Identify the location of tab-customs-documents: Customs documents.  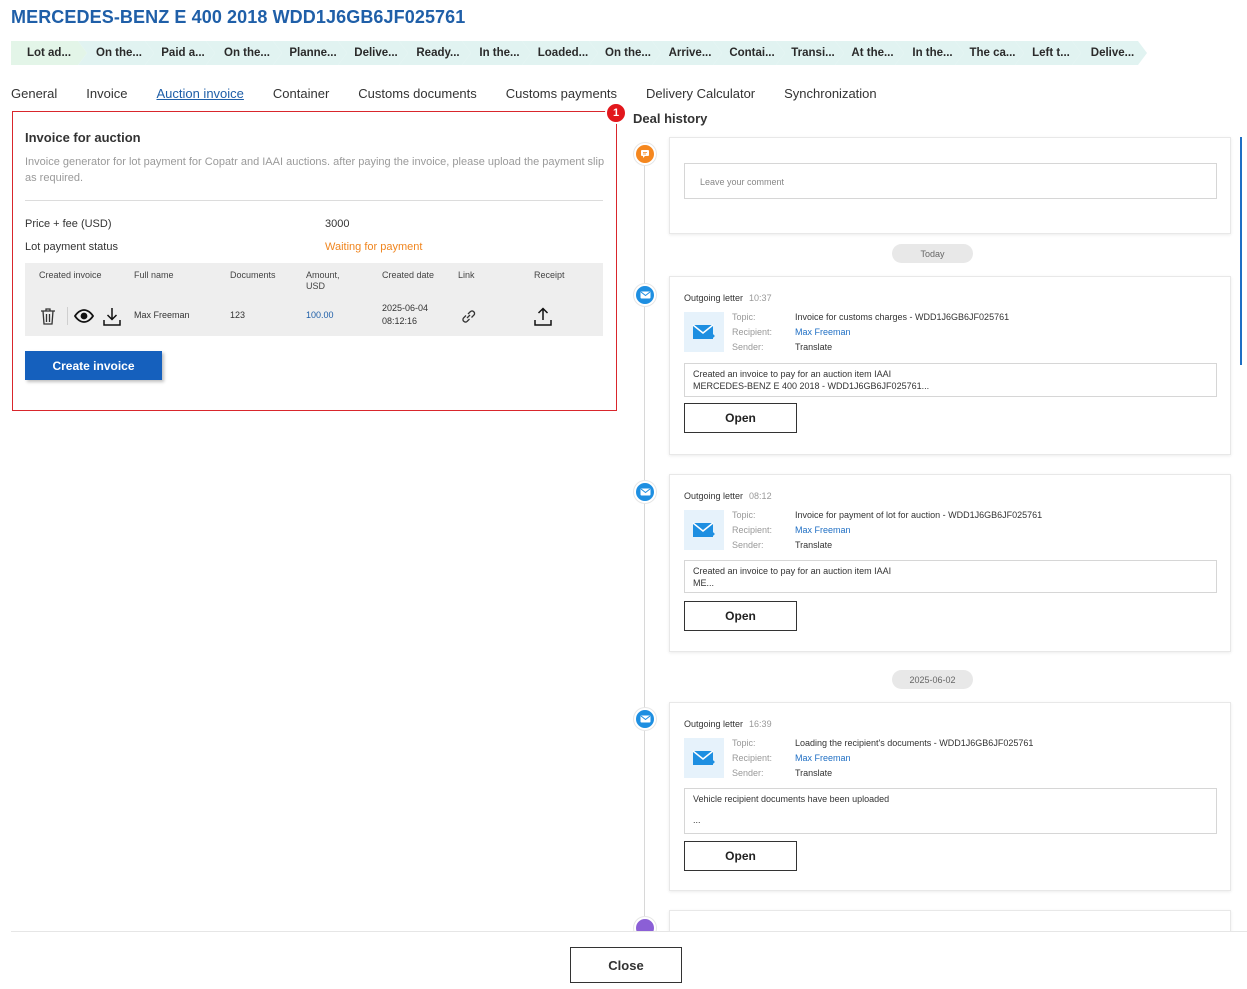
(417, 93).